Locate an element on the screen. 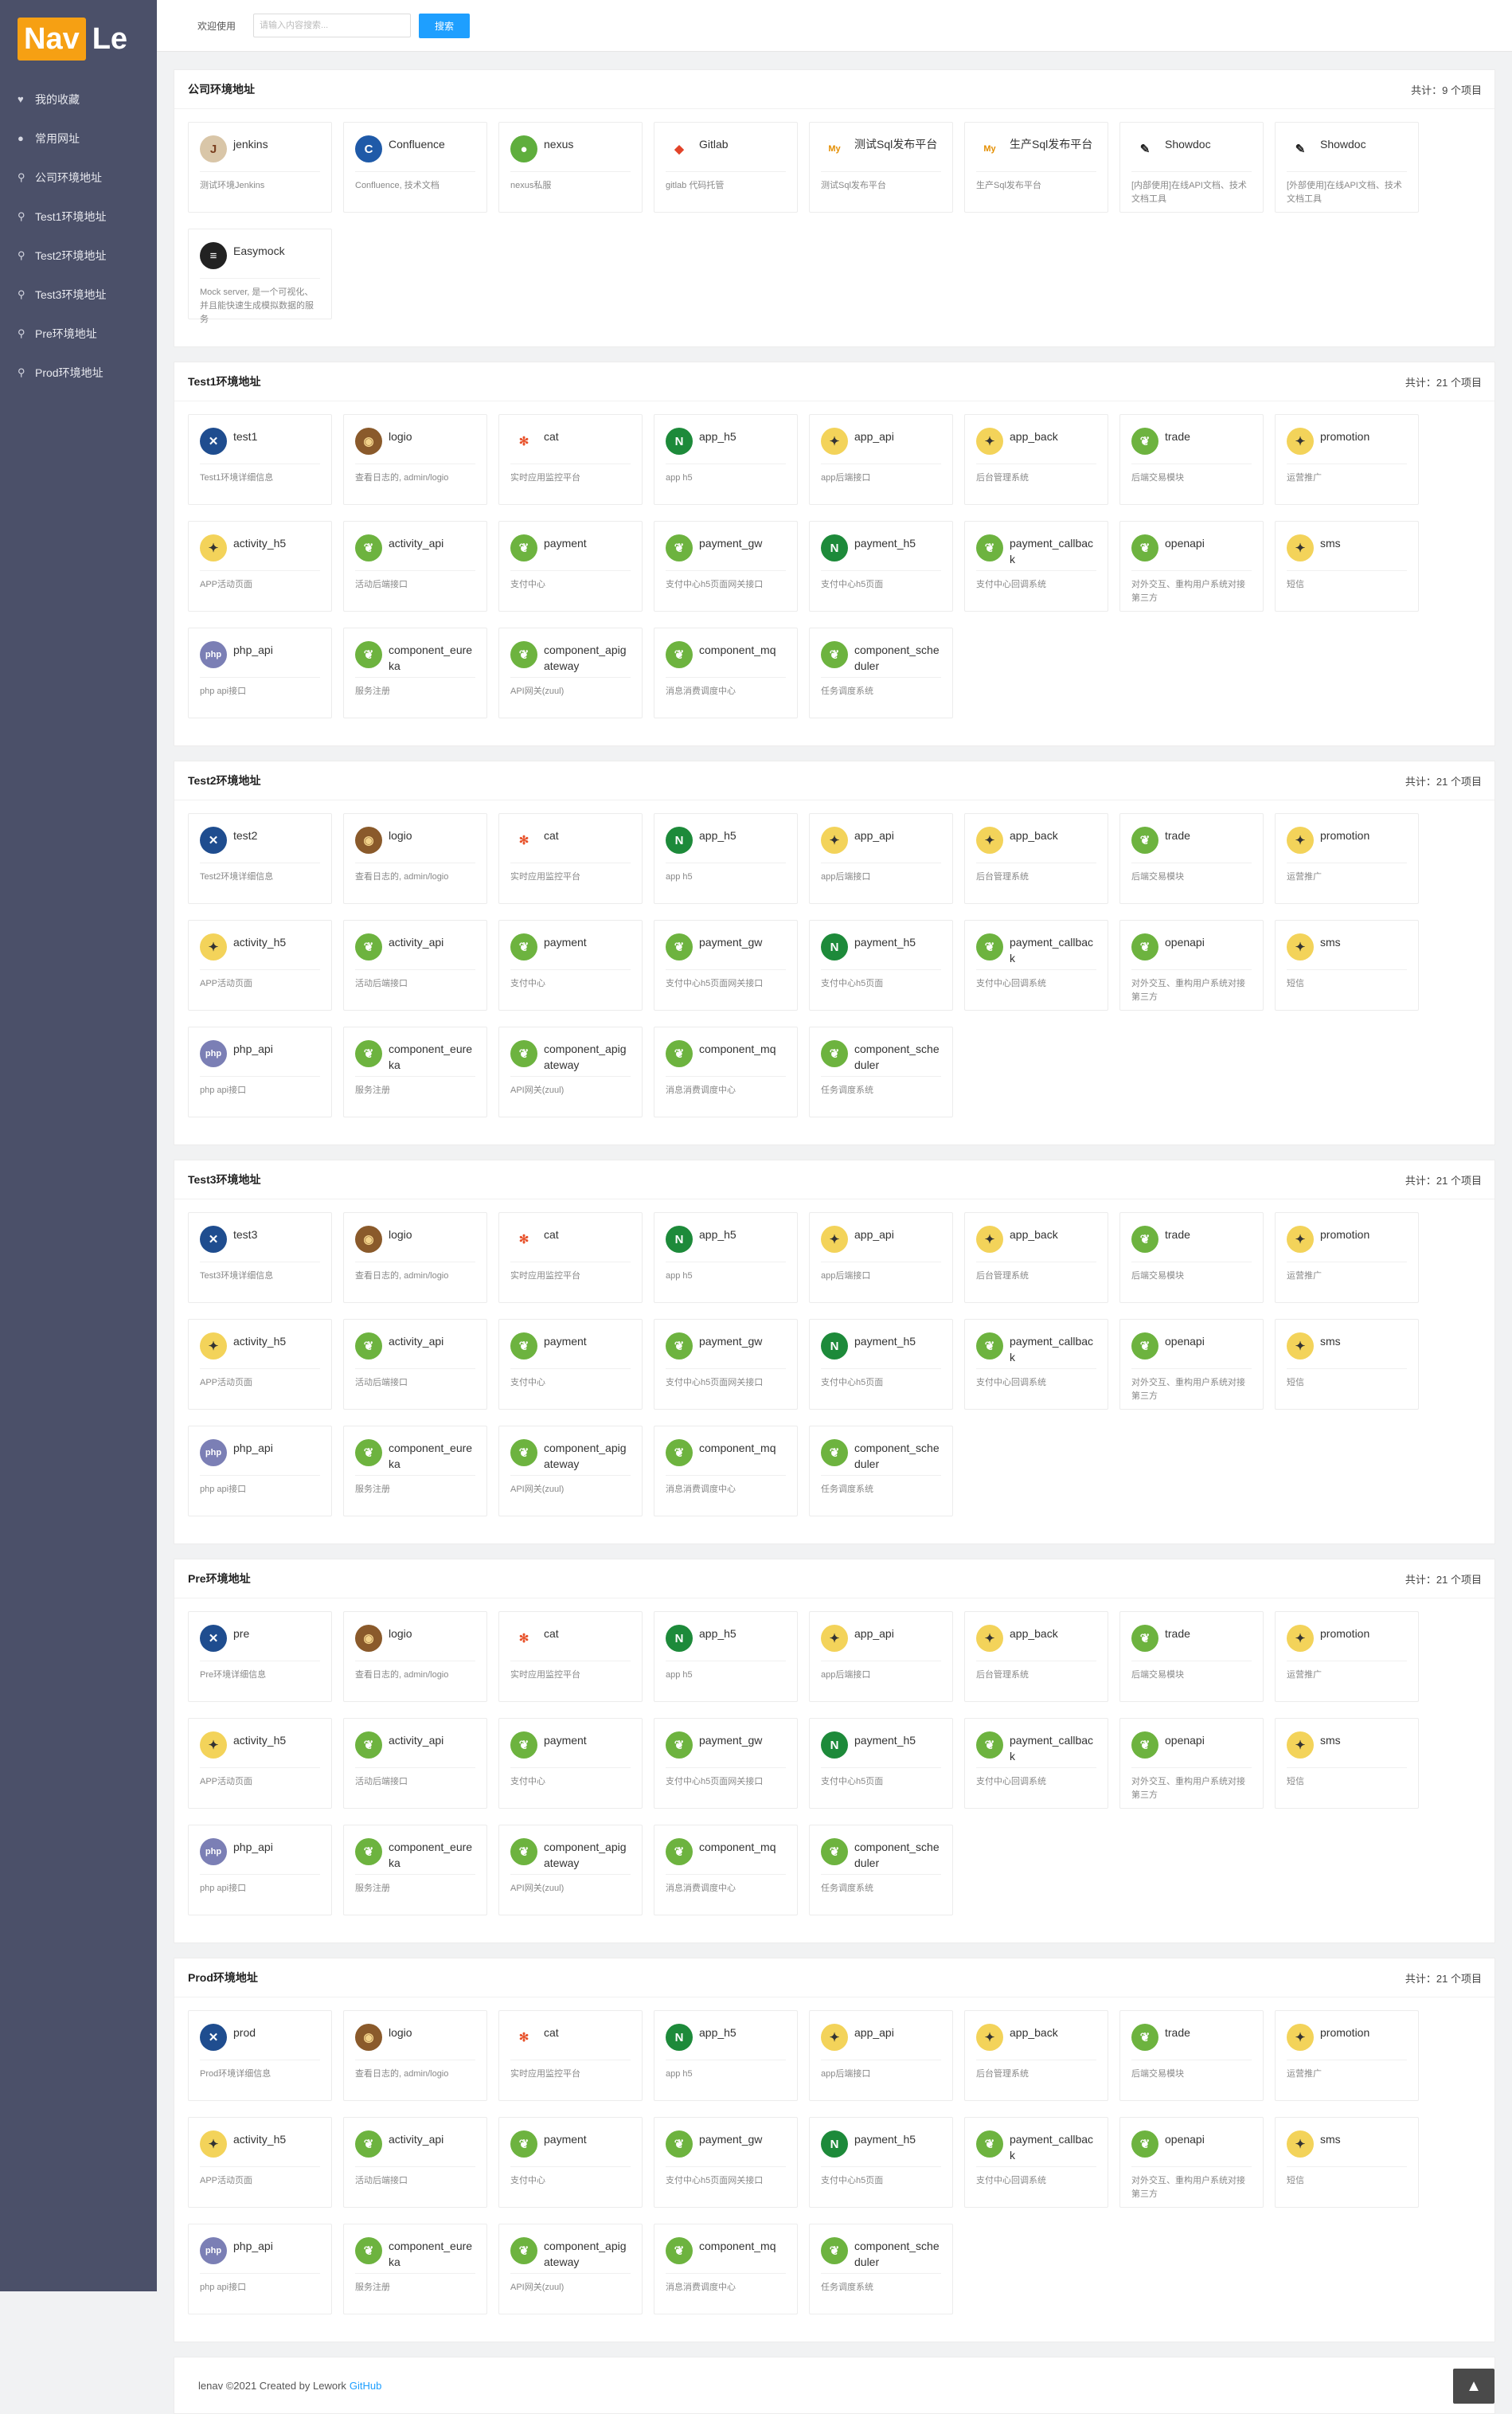 The height and width of the screenshot is (2414, 1512). sidebar-item-5: ⚲ Test3环境地址 is located at coordinates (78, 294).